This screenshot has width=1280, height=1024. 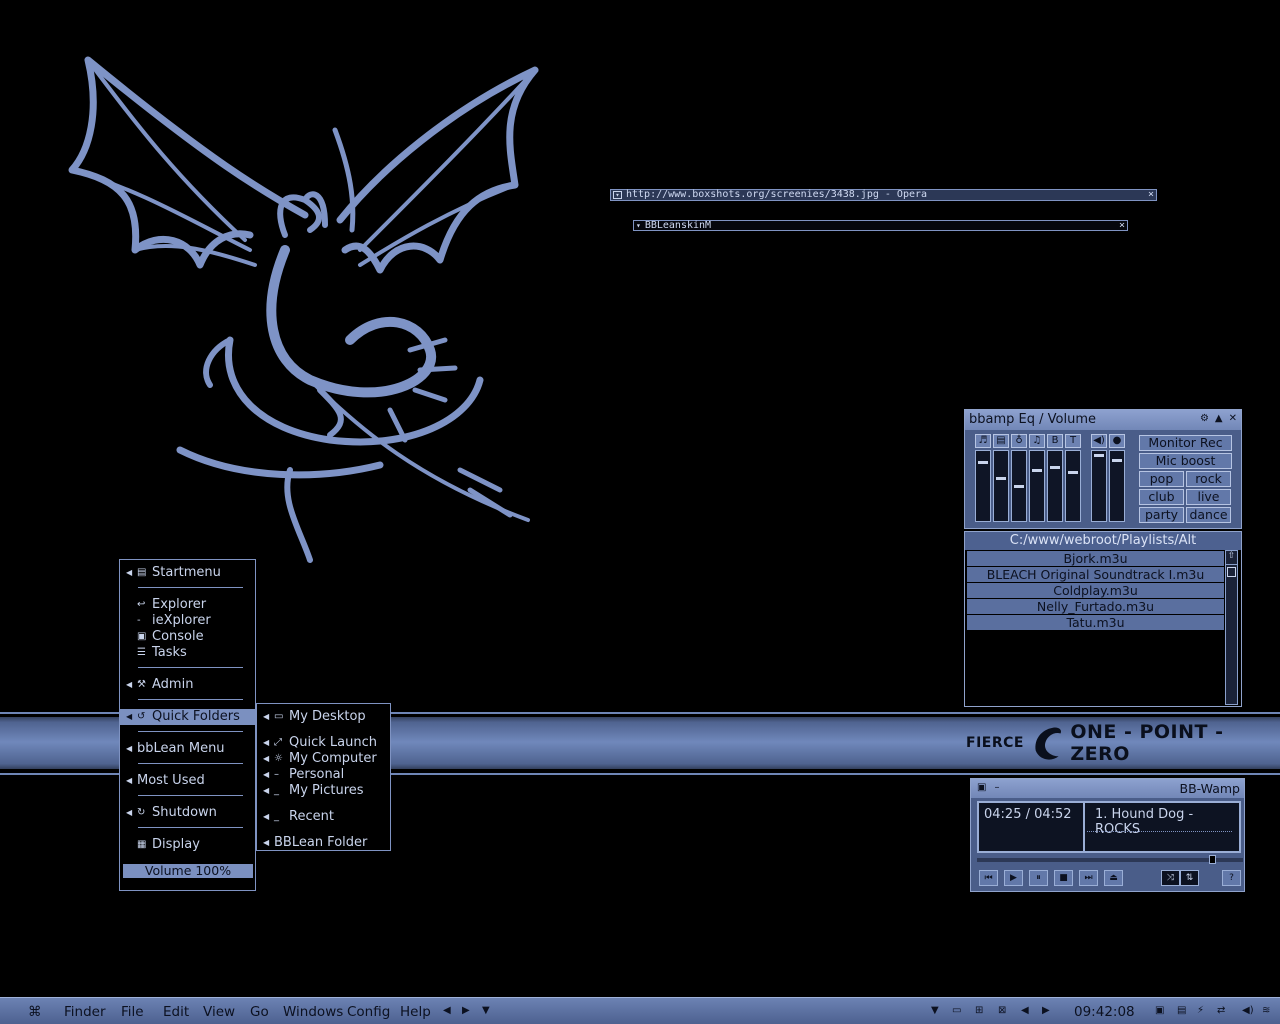 What do you see at coordinates (368, 1012) in the screenshot?
I see `taskbar-menu-config: Config` at bounding box center [368, 1012].